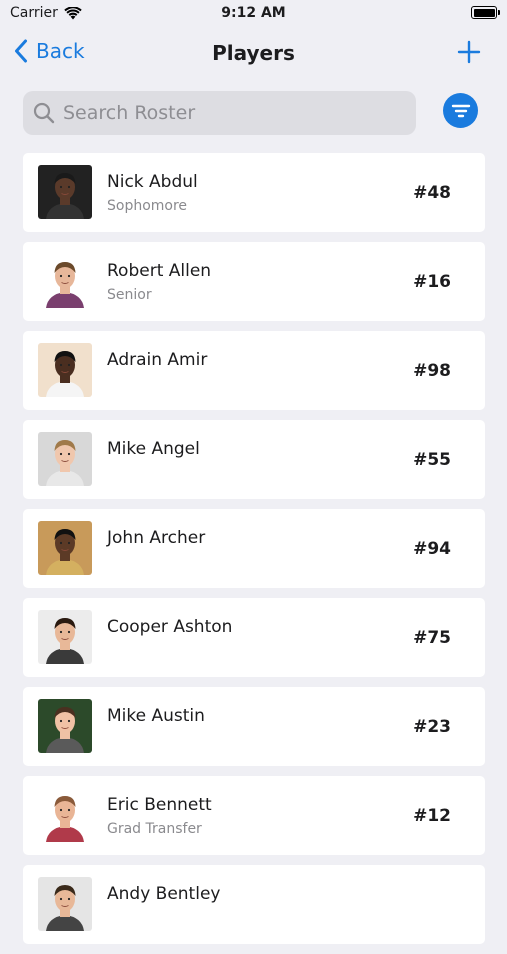 The width and height of the screenshot is (507, 954). Describe the element at coordinates (153, 449) in the screenshot. I see `player-name: Mike Angel` at that location.